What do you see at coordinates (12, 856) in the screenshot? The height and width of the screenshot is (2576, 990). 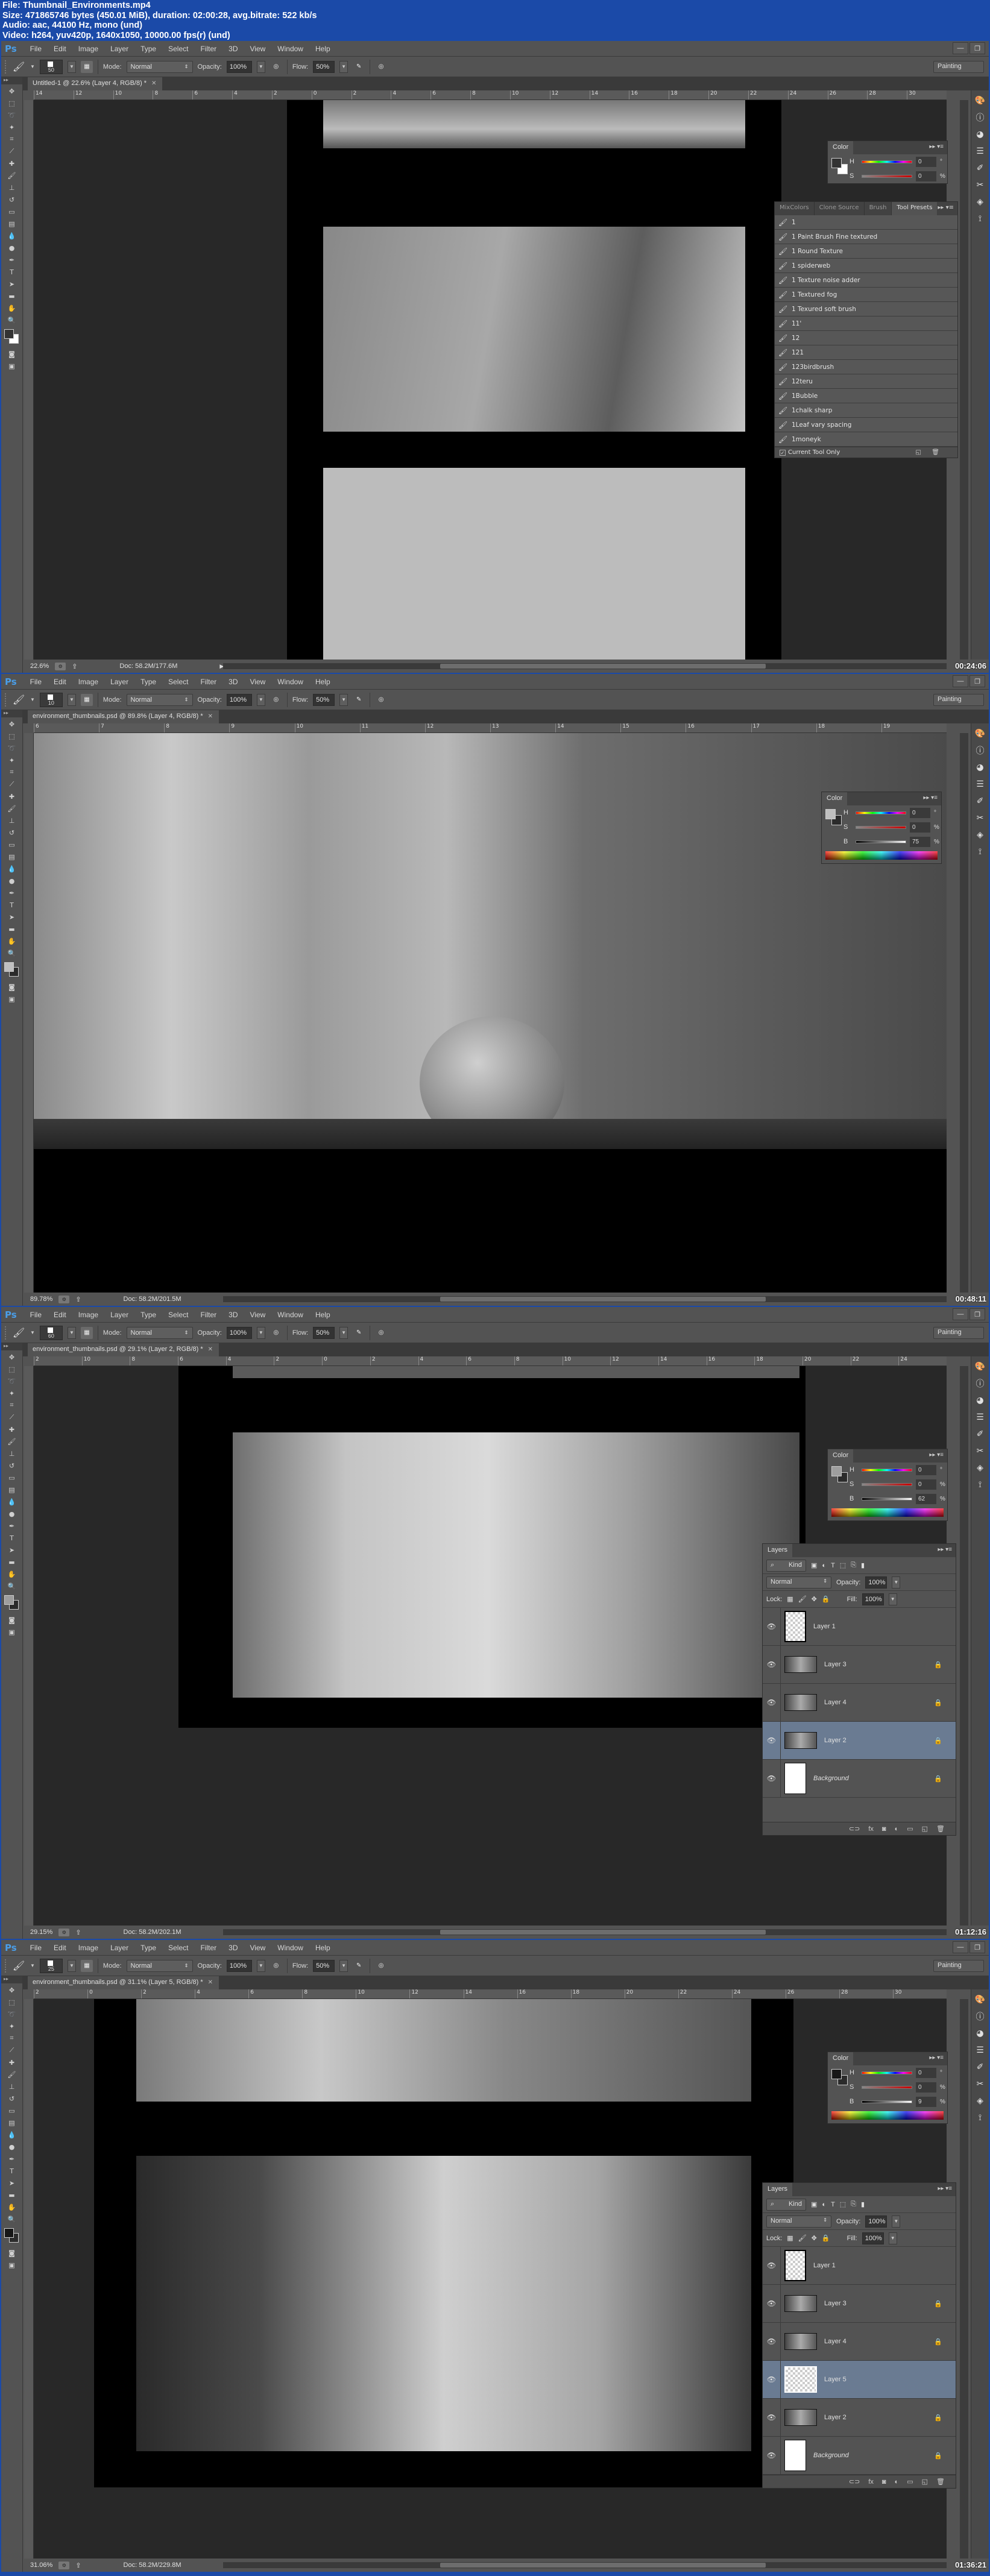 I see `gradient-tool-icon: ▤` at bounding box center [12, 856].